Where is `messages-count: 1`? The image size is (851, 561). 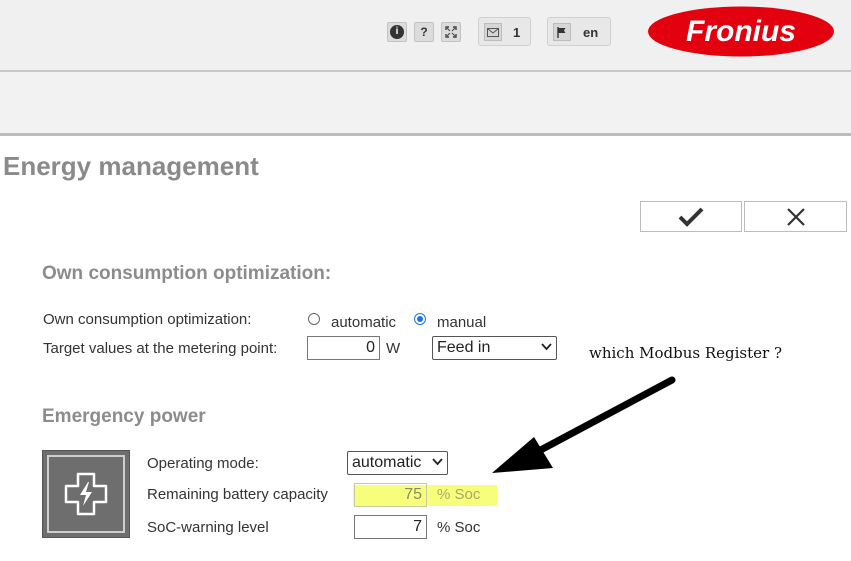 messages-count: 1 is located at coordinates (517, 32).